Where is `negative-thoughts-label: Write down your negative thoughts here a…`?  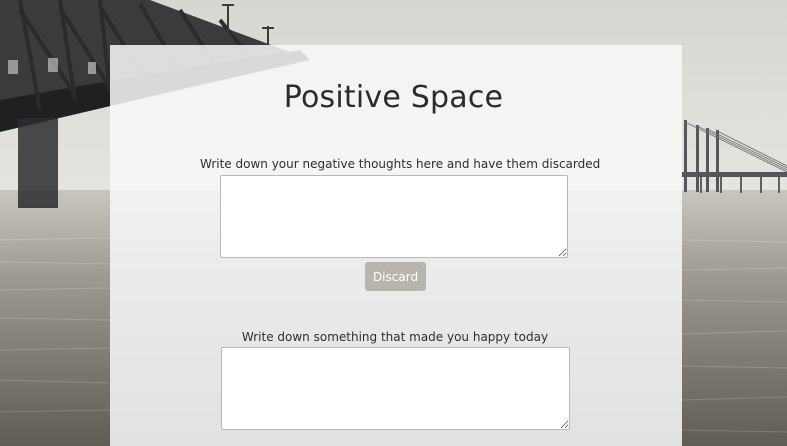 negative-thoughts-label: Write down your negative thoughts here a… is located at coordinates (400, 164).